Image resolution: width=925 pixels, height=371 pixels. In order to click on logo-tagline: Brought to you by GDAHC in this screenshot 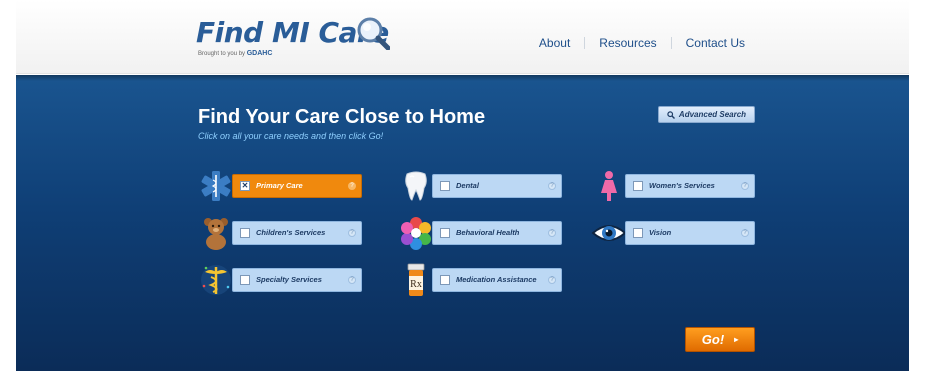, I will do `click(235, 53)`.